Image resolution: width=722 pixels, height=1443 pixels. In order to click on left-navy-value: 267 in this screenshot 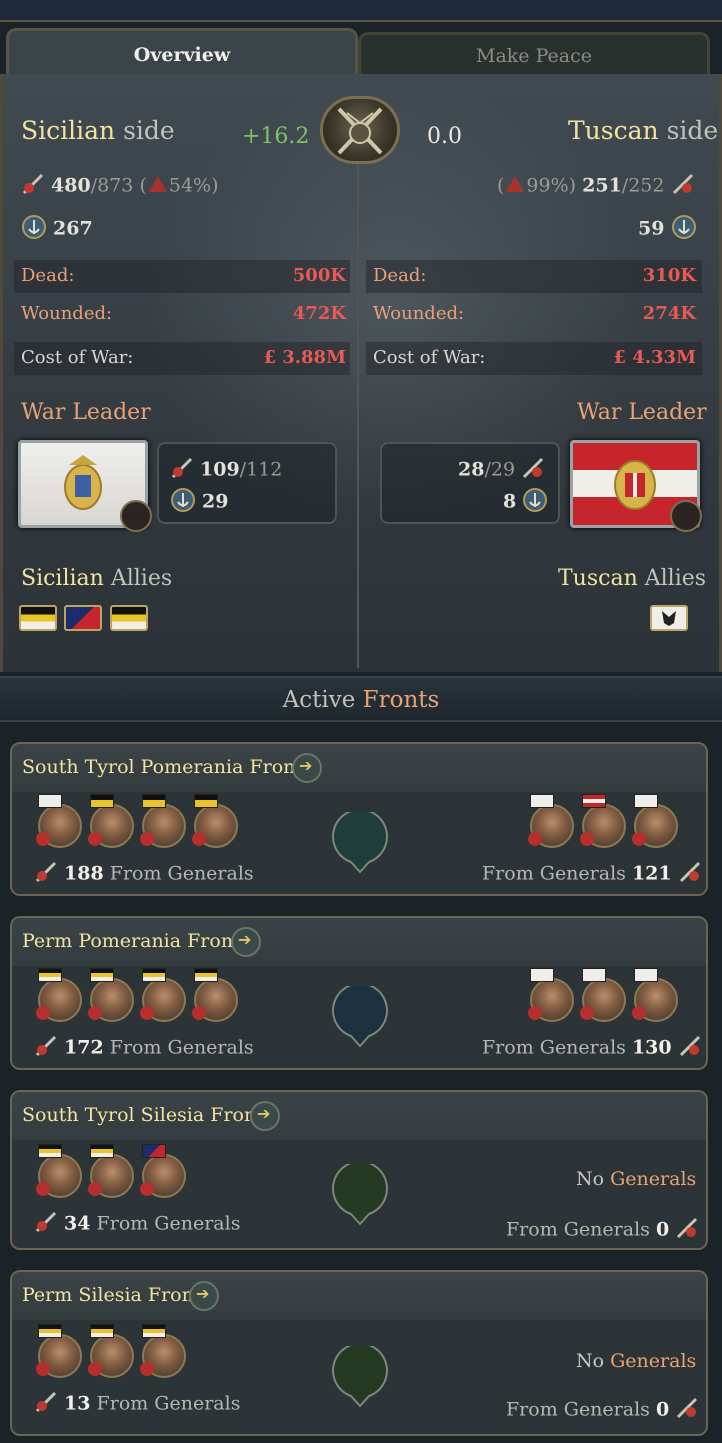, I will do `click(73, 228)`.